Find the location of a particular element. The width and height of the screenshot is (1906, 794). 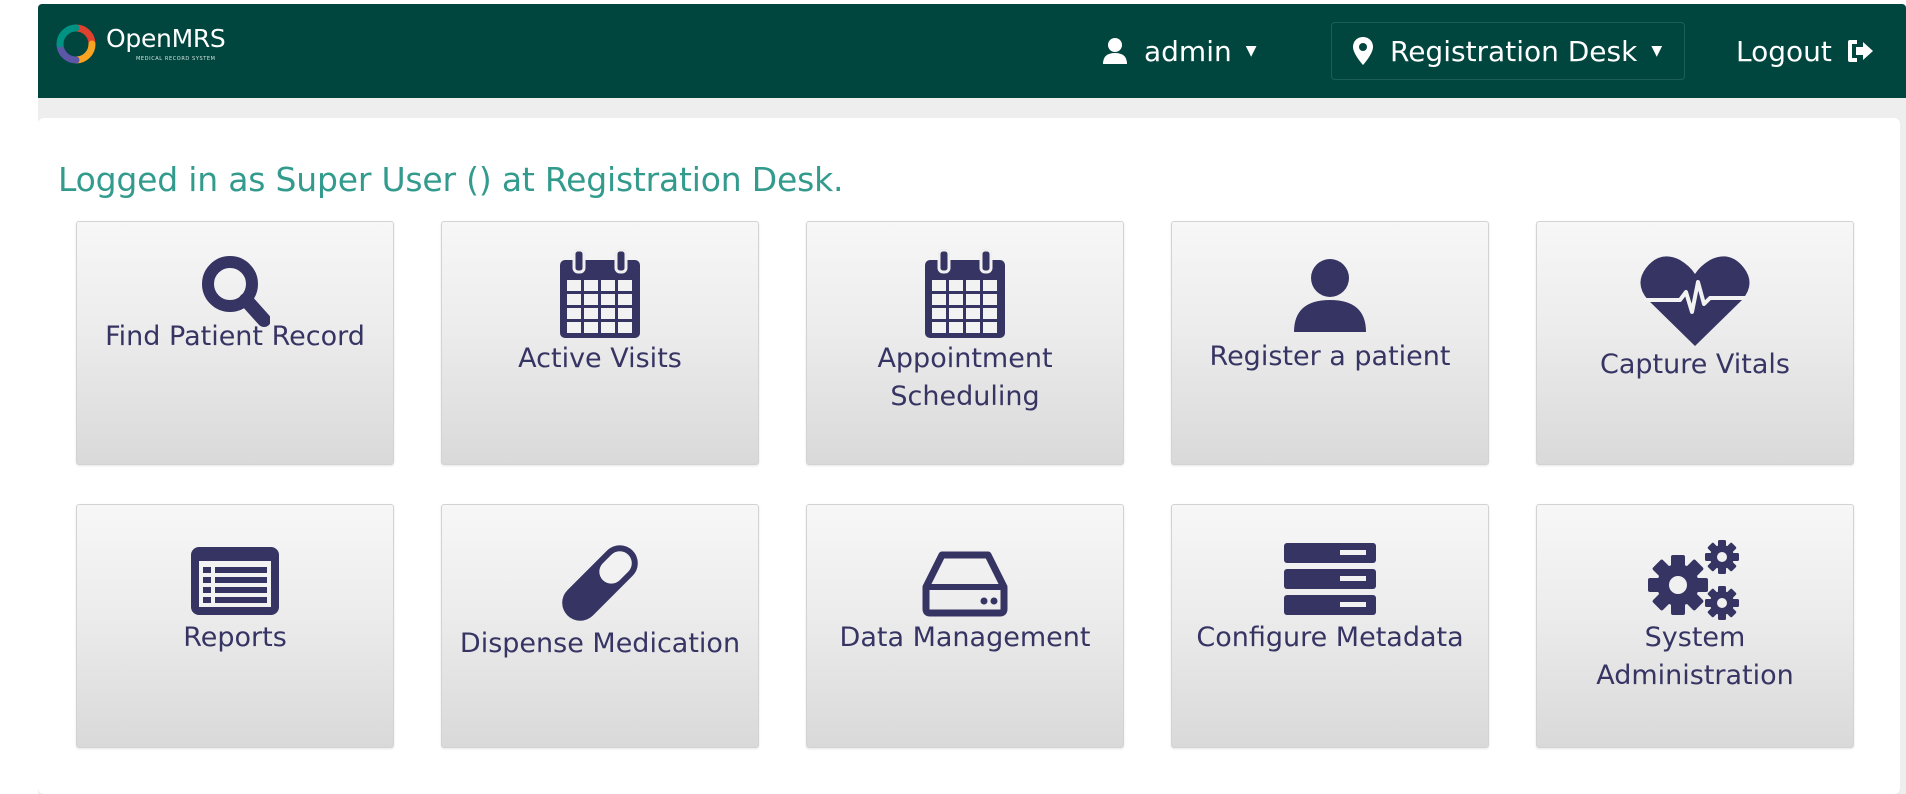

map-marker-icon is located at coordinates (1363, 51).